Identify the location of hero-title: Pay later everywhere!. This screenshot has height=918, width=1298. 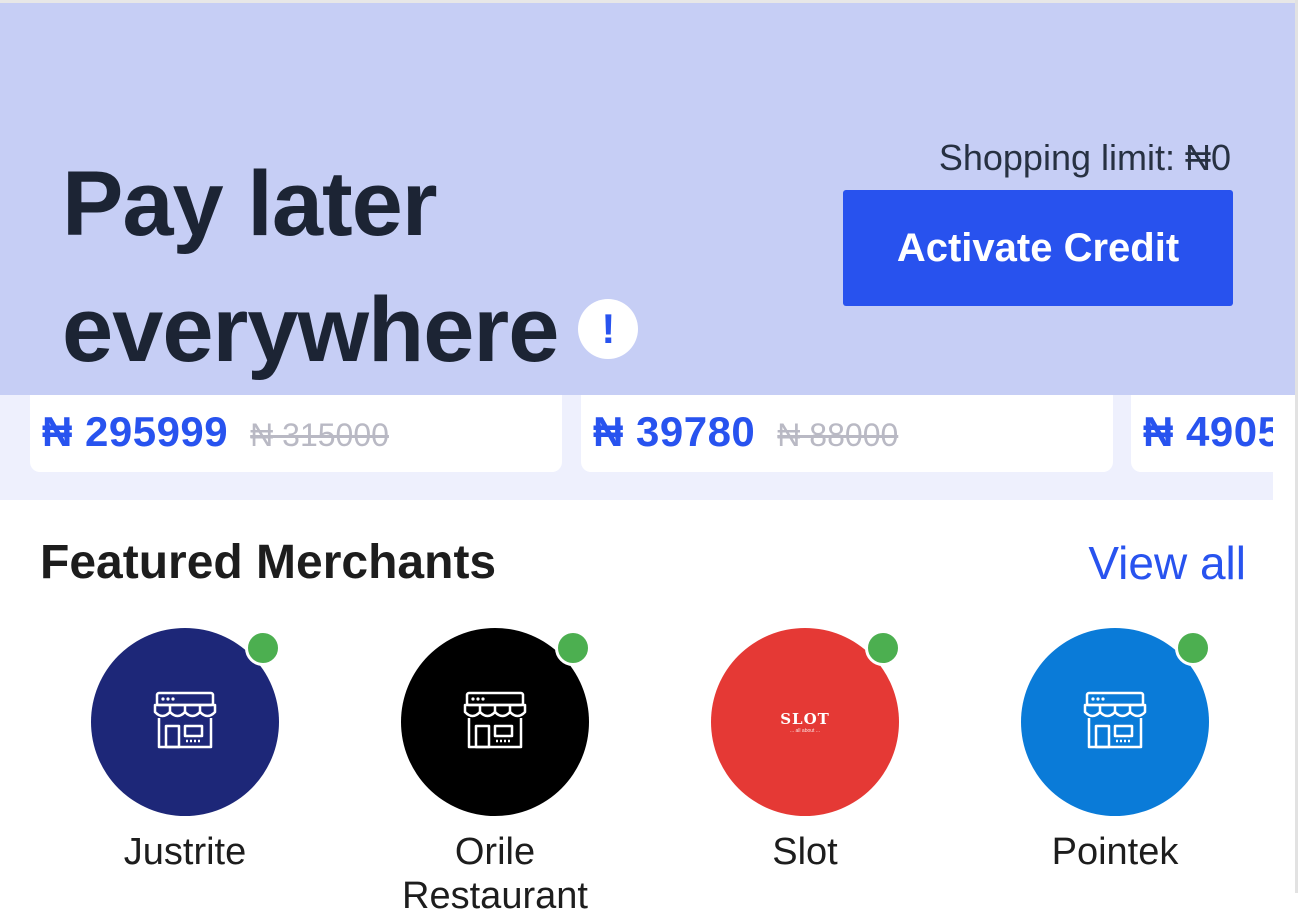
(350, 267).